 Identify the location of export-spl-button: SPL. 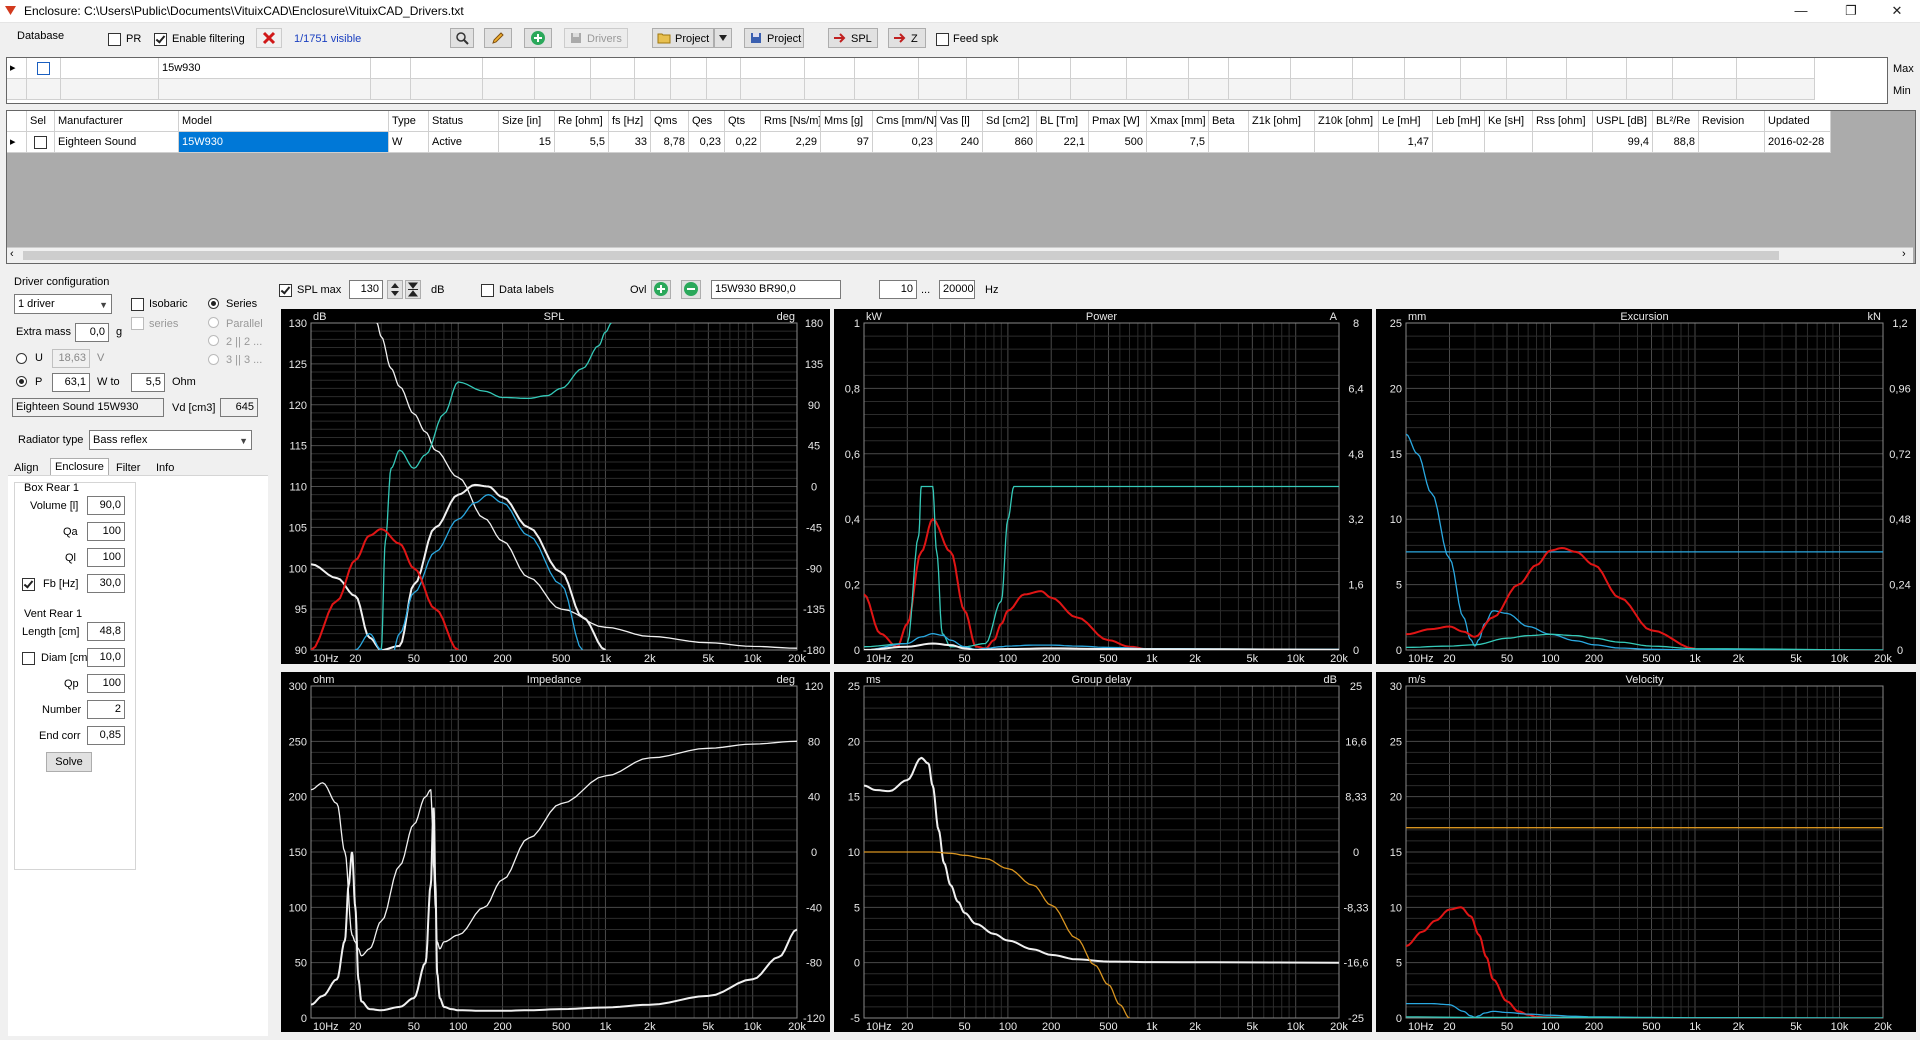
(853, 38).